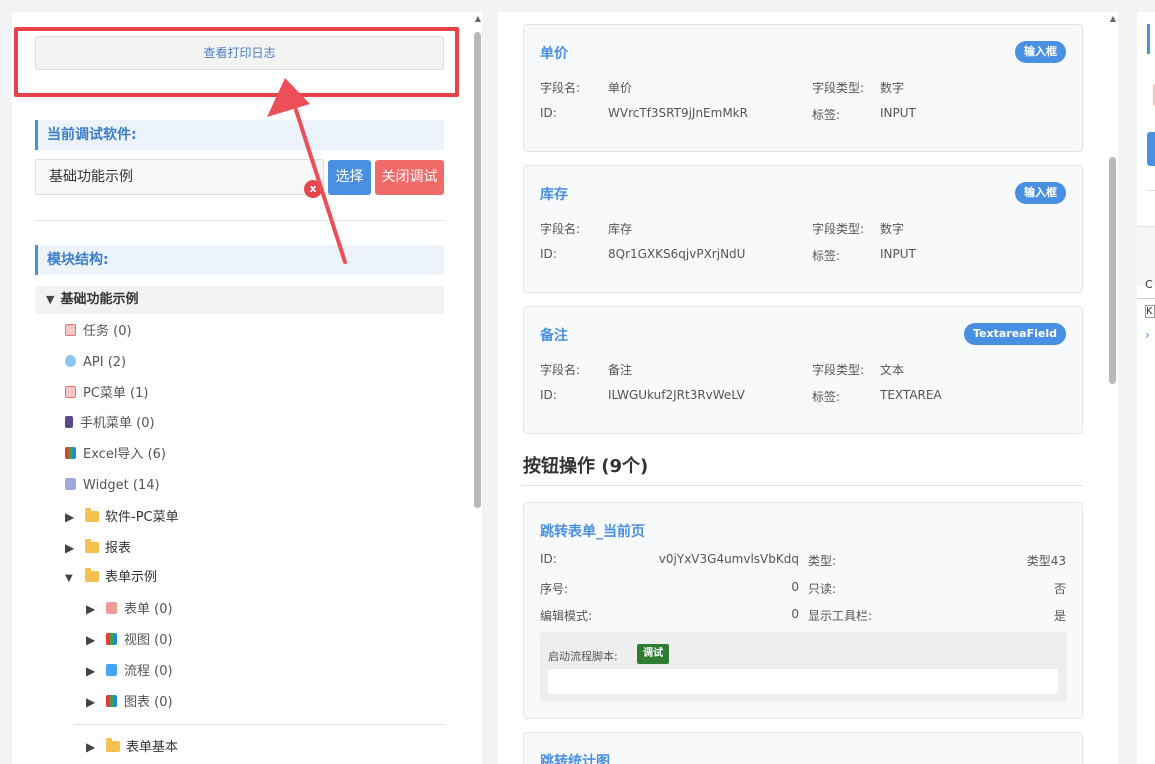  Describe the element at coordinates (1046, 561) in the screenshot. I see `action-type-value: 类型43` at that location.